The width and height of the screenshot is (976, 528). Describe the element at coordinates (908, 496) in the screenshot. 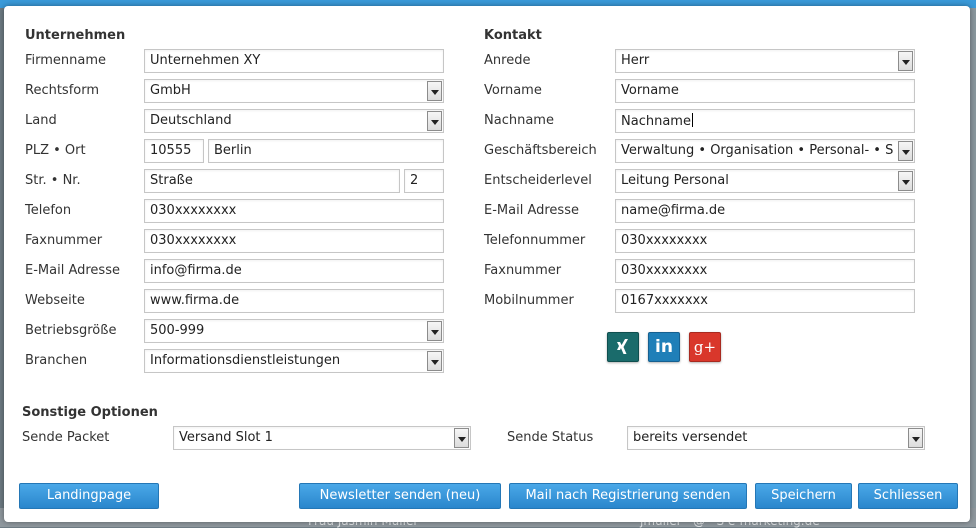

I see `schliessen-button: Schliessen` at that location.